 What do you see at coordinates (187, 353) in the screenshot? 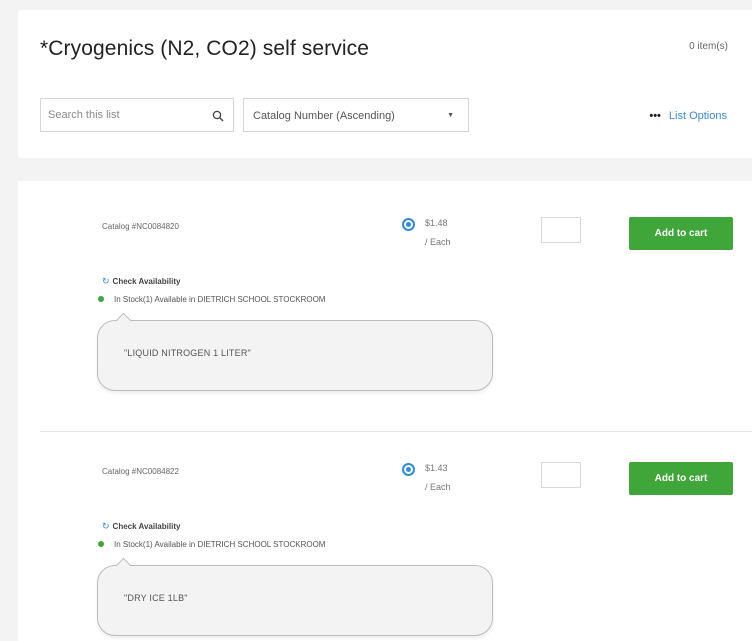
I see `item-note-text: "LIQUID NITROGEN 1 LITER"` at bounding box center [187, 353].